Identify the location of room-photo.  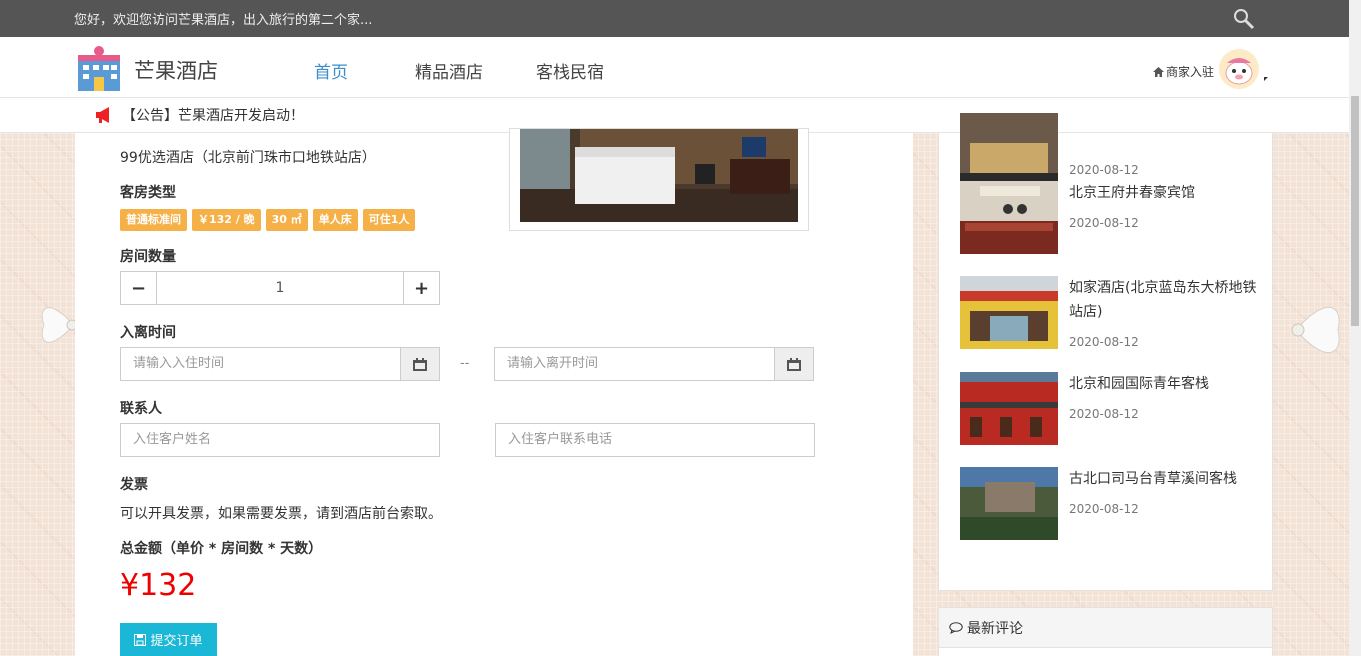
(659, 179).